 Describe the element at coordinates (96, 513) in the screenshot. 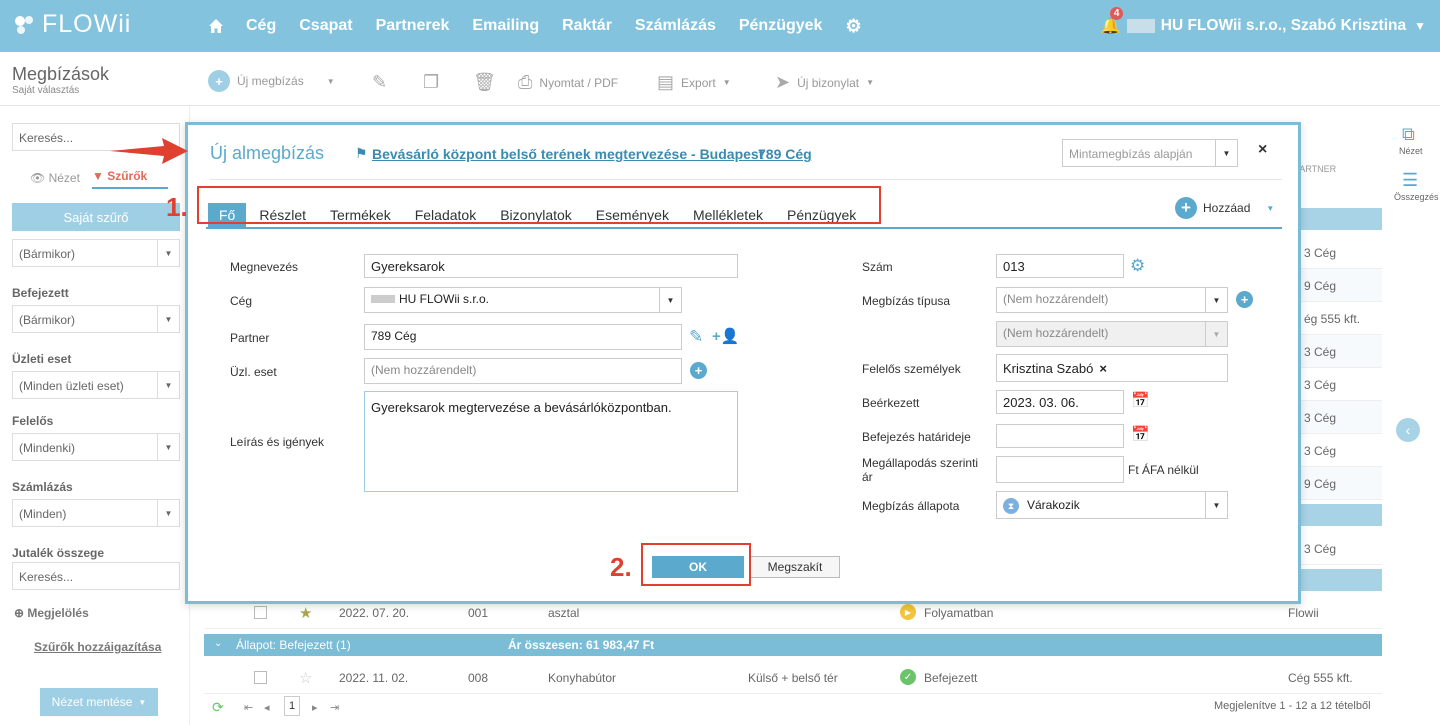

I see `billing-filter-select: (Minden) ▼` at that location.